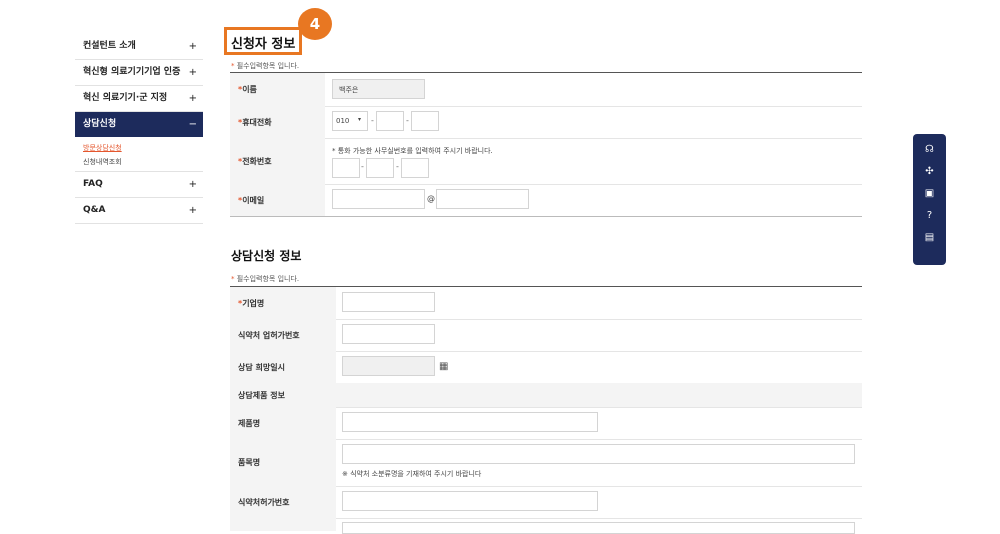 The image size is (1000, 534). Describe the element at coordinates (109, 46) in the screenshot. I see `sidebar-item-label: 컨설턴트 소개` at that location.